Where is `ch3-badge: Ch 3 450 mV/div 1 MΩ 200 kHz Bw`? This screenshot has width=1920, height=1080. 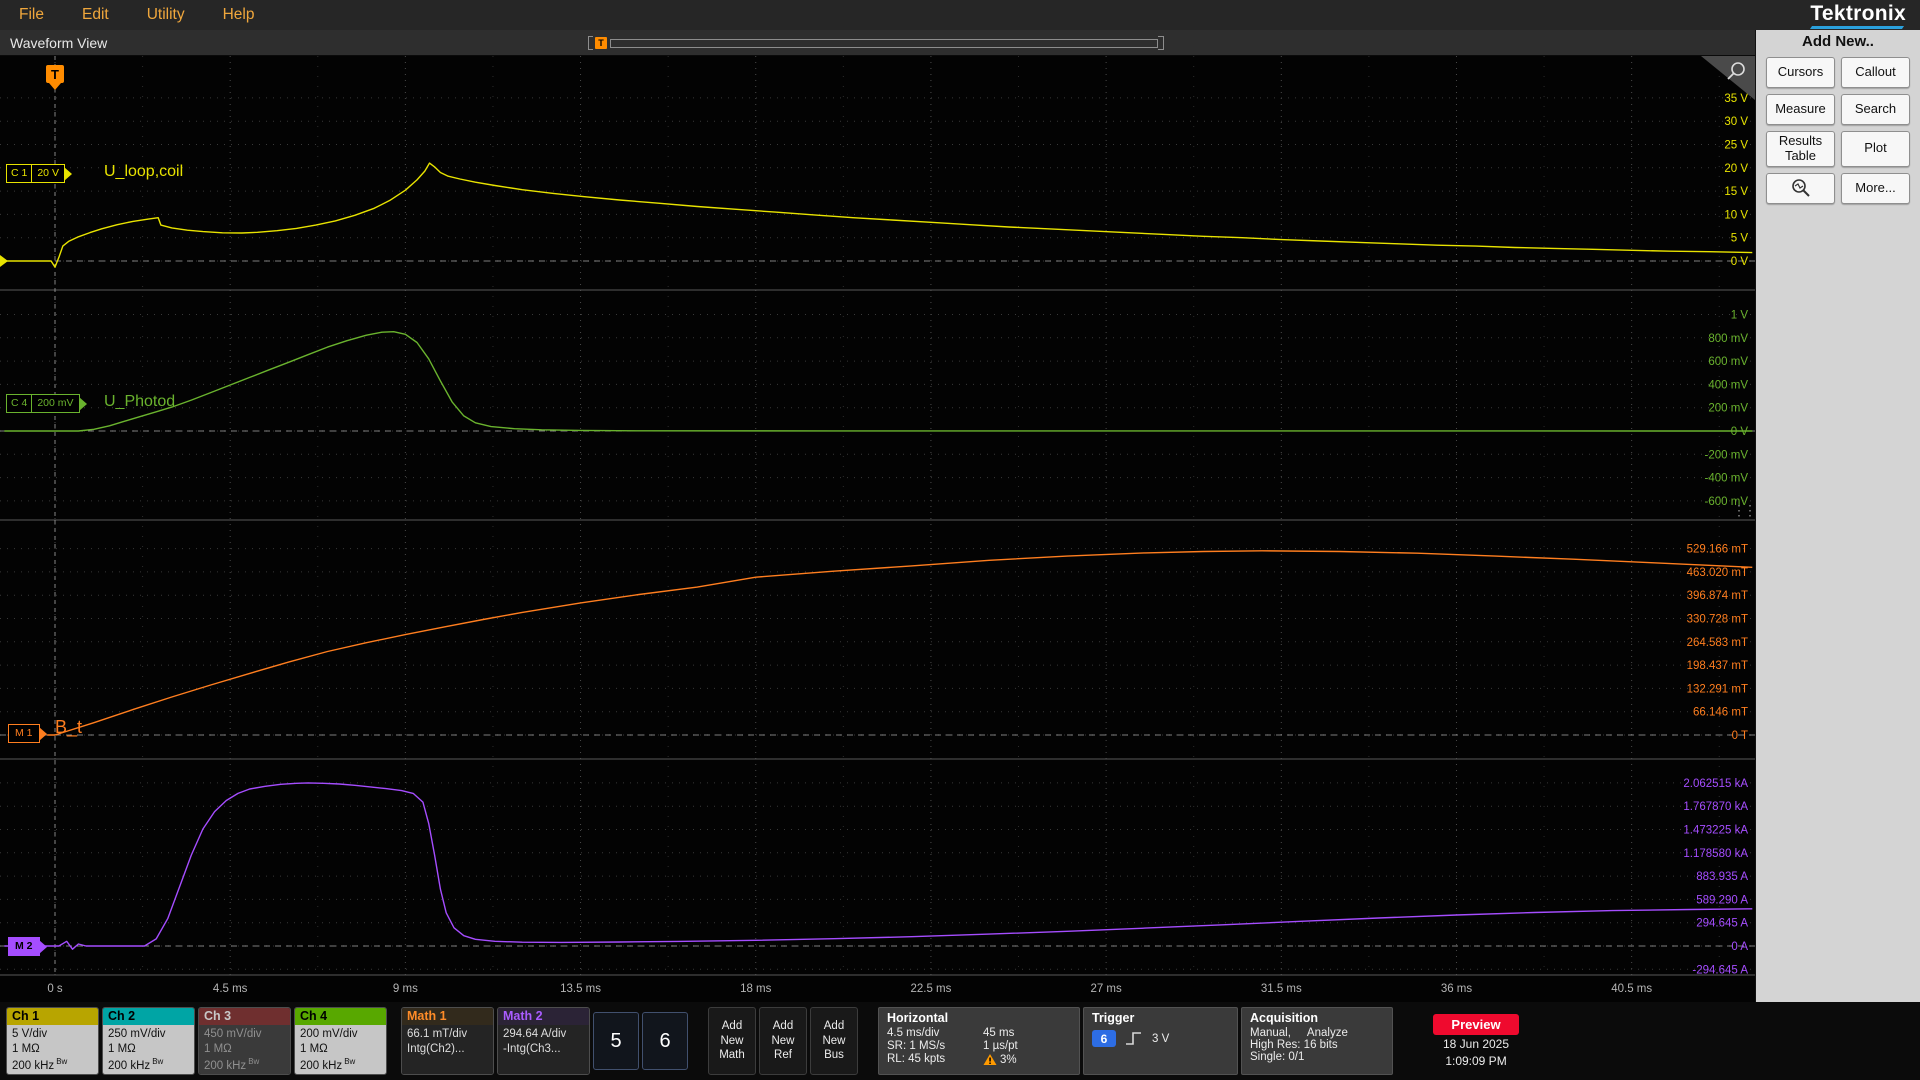
ch3-badge: Ch 3 450 mV/div 1 MΩ 200 kHz Bw is located at coordinates (244, 1041).